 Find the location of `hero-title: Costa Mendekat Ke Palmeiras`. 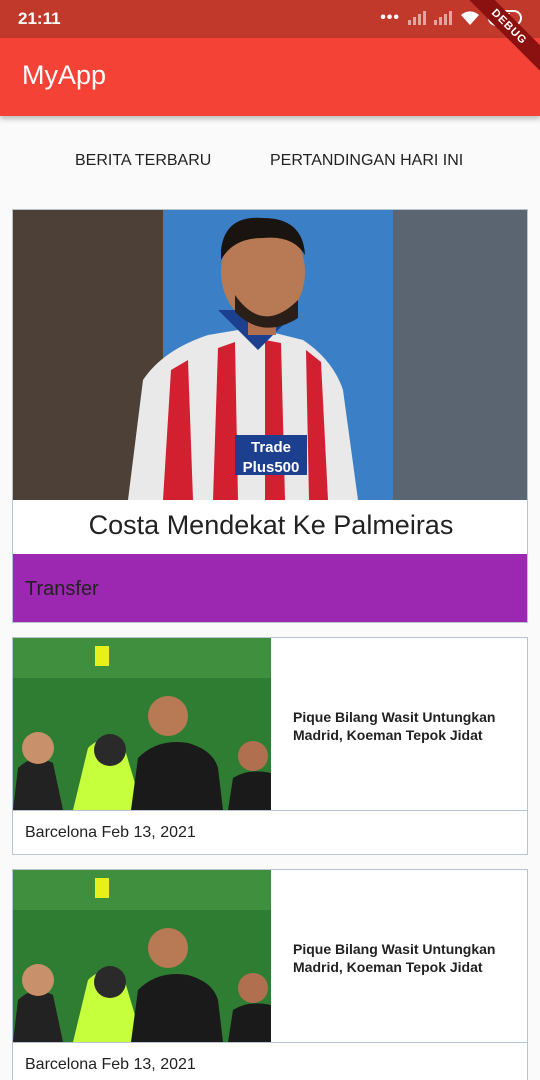

hero-title: Costa Mendekat Ke Palmeiras is located at coordinates (271, 525).